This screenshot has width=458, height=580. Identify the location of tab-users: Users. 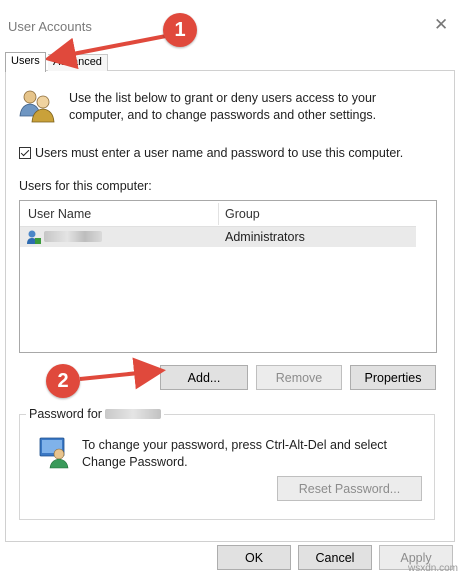
(25, 62).